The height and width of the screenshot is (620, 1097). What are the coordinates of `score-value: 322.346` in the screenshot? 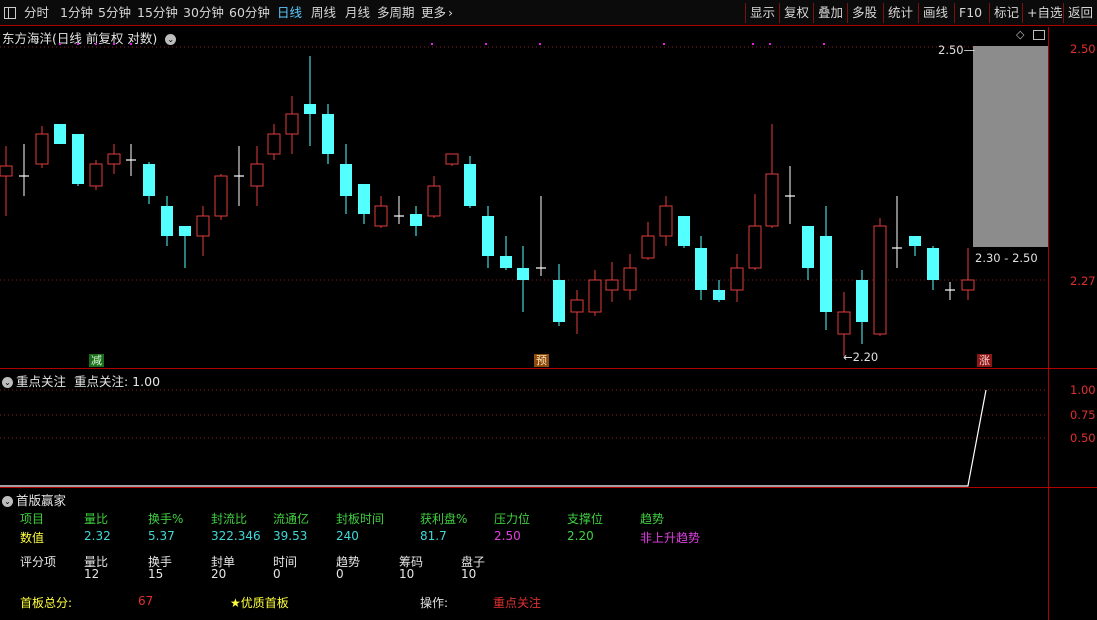 It's located at (236, 536).